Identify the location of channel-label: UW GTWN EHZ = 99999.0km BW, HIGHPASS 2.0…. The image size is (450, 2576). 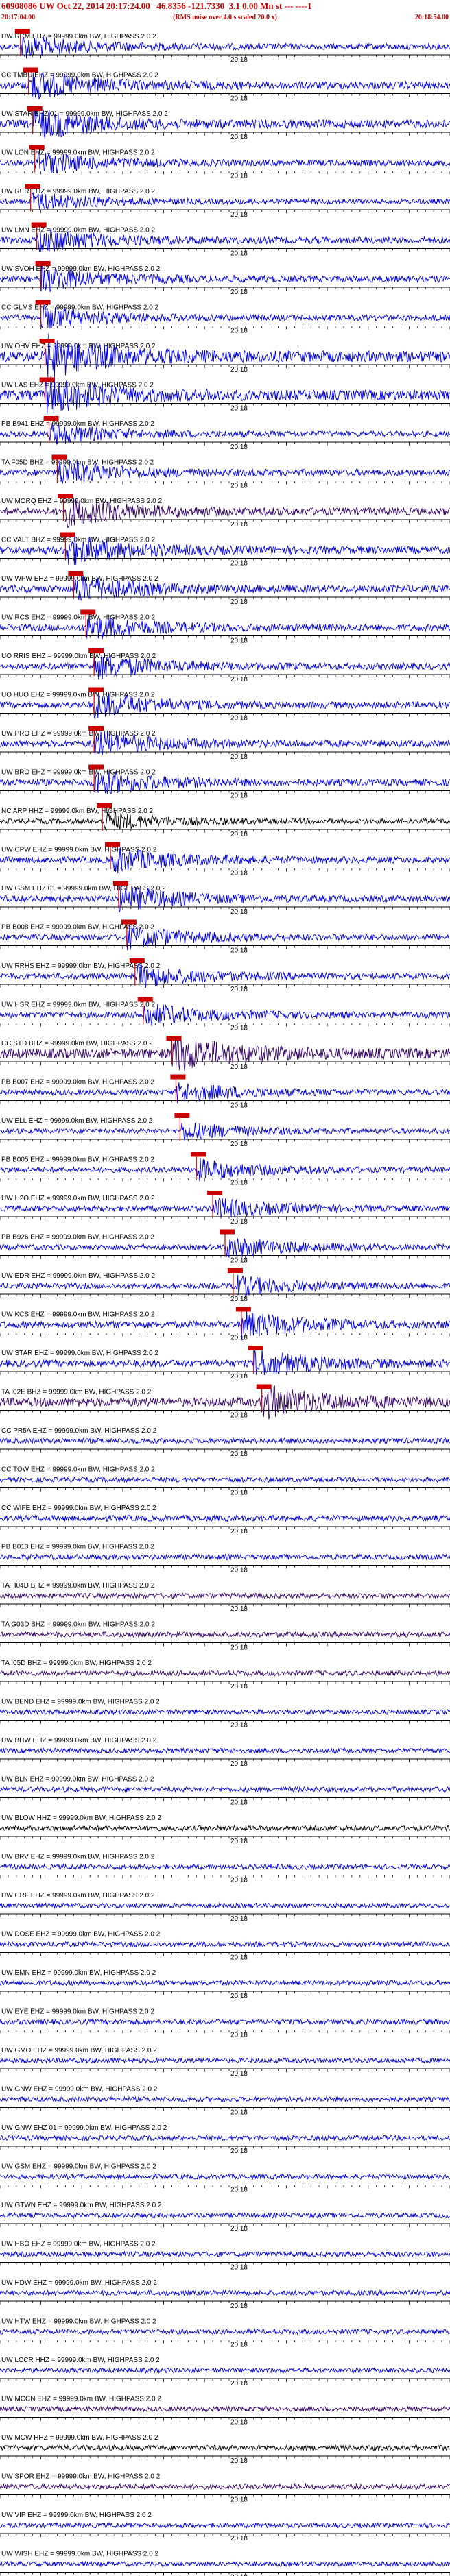
(81, 2205).